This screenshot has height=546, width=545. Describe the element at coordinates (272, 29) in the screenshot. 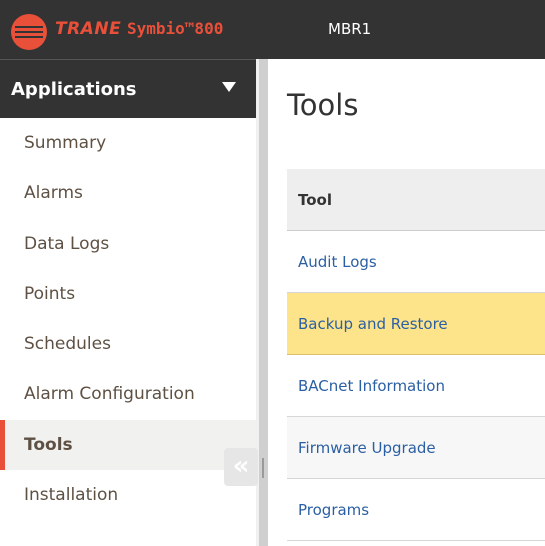

I see `top-header: TRANE Symbio™800 MBR1` at that location.